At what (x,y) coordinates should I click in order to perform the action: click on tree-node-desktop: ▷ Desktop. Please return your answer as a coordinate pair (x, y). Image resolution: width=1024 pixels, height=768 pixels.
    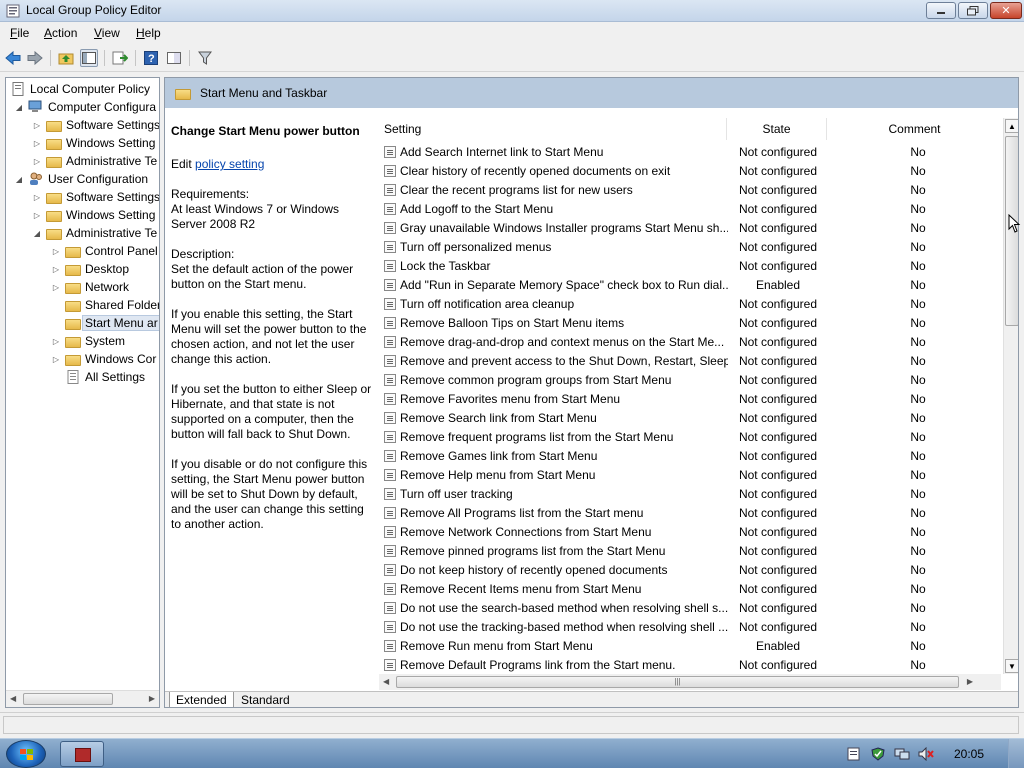
    Looking at the image, I should click on (90, 269).